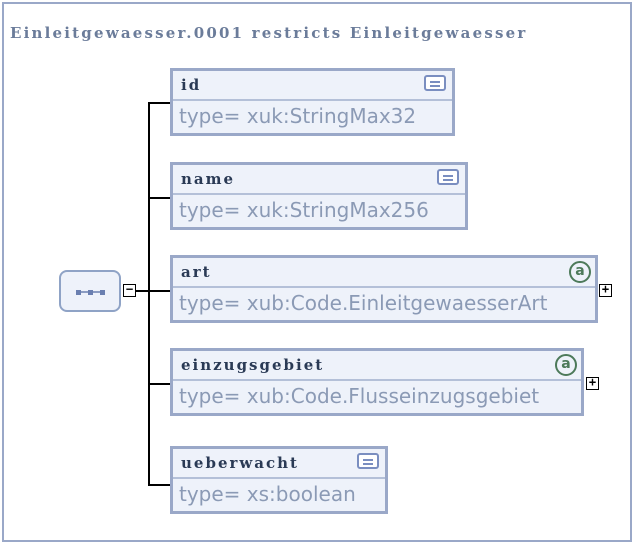  I want to click on element-header: id, so click(312, 86).